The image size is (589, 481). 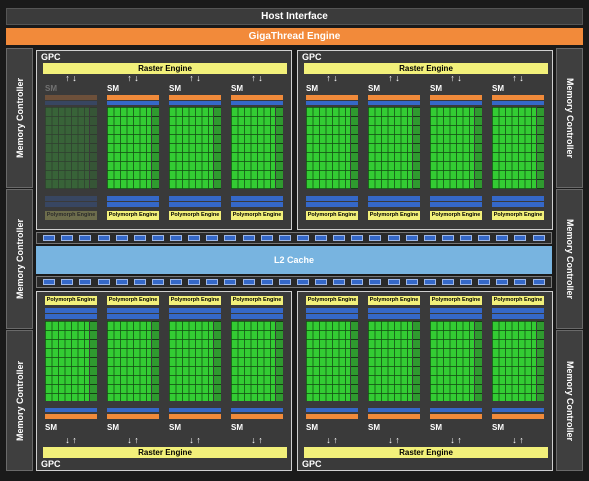 I want to click on gigathread-engine-bar: GigaThread Engine, so click(x=294, y=36).